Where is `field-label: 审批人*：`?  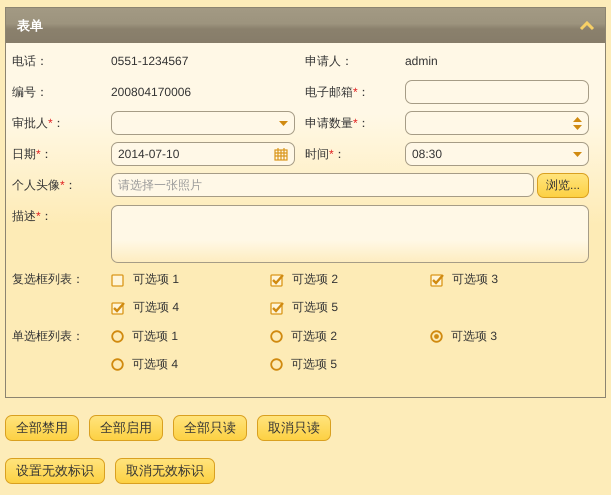 field-label: 审批人*： is located at coordinates (39, 123).